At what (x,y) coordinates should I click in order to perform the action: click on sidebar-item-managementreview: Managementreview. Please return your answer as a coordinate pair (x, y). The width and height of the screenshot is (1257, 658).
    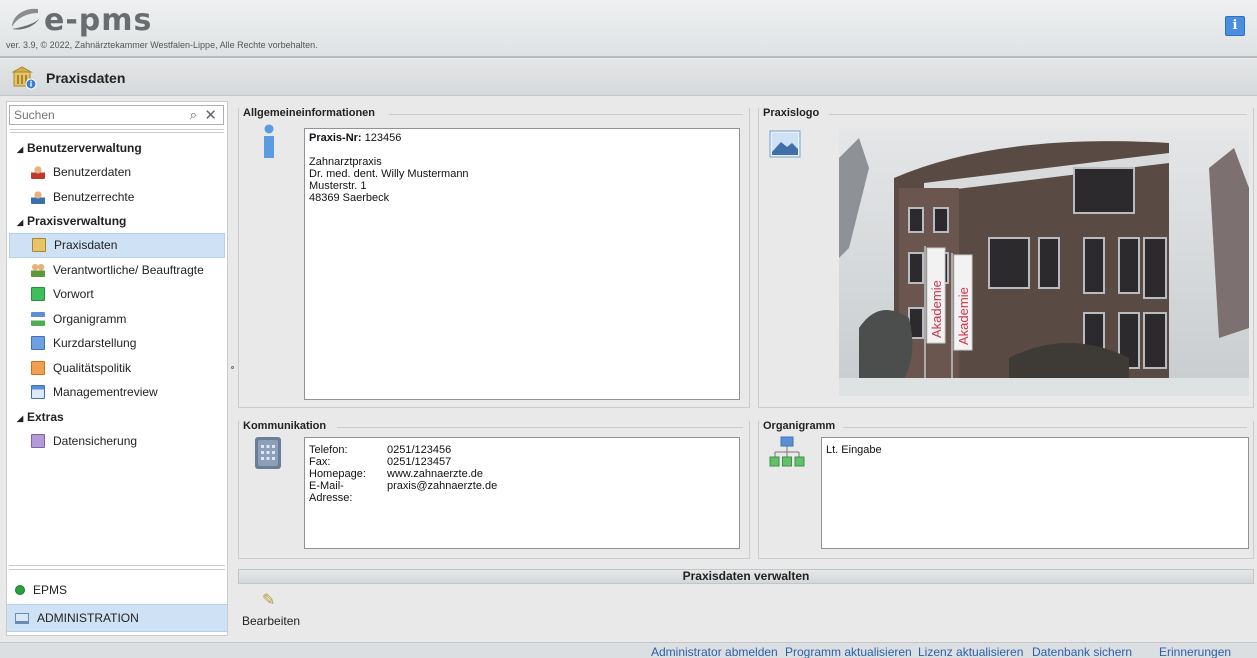
    Looking at the image, I should click on (117, 392).